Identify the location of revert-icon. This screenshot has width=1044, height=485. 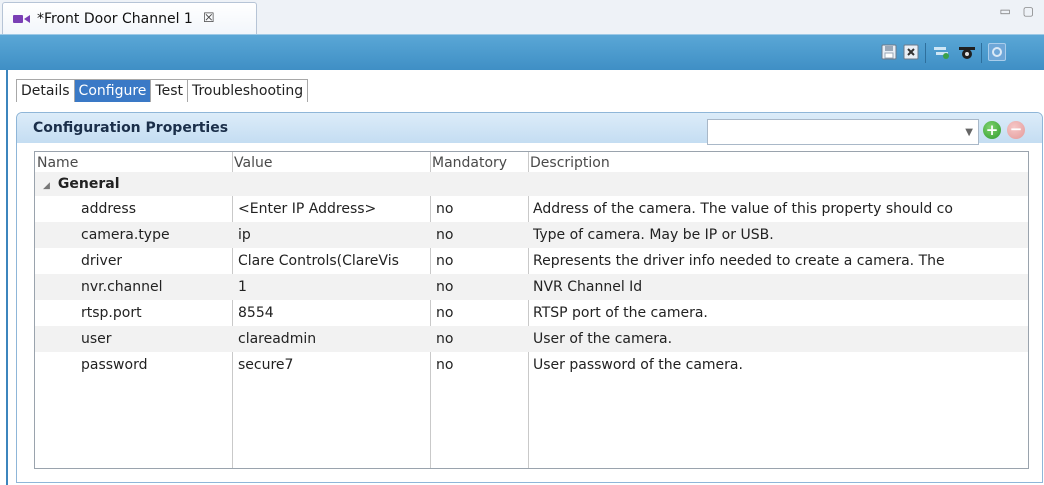
(911, 52).